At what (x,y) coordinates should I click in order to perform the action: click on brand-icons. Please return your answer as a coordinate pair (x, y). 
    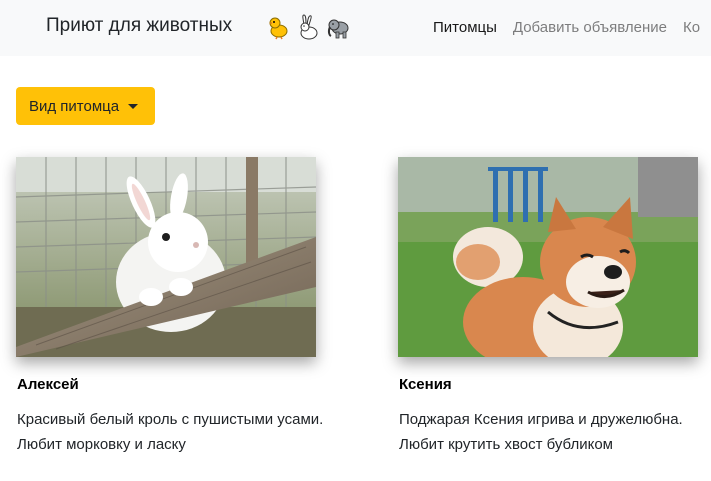
    Looking at the image, I should click on (308, 27).